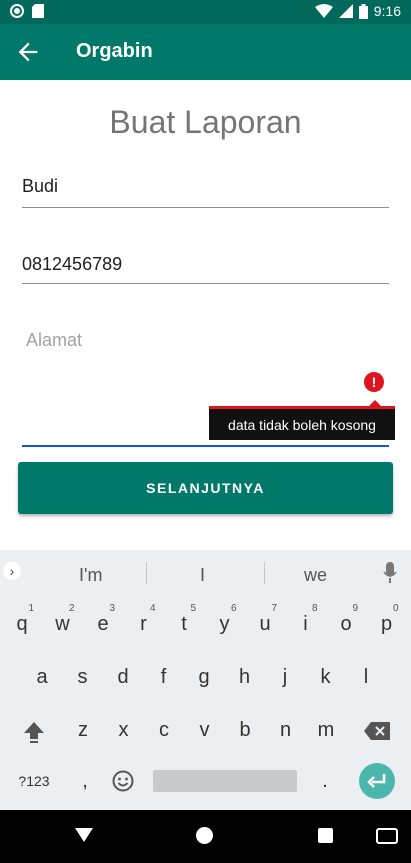  I want to click on period-key: ., so click(325, 781).